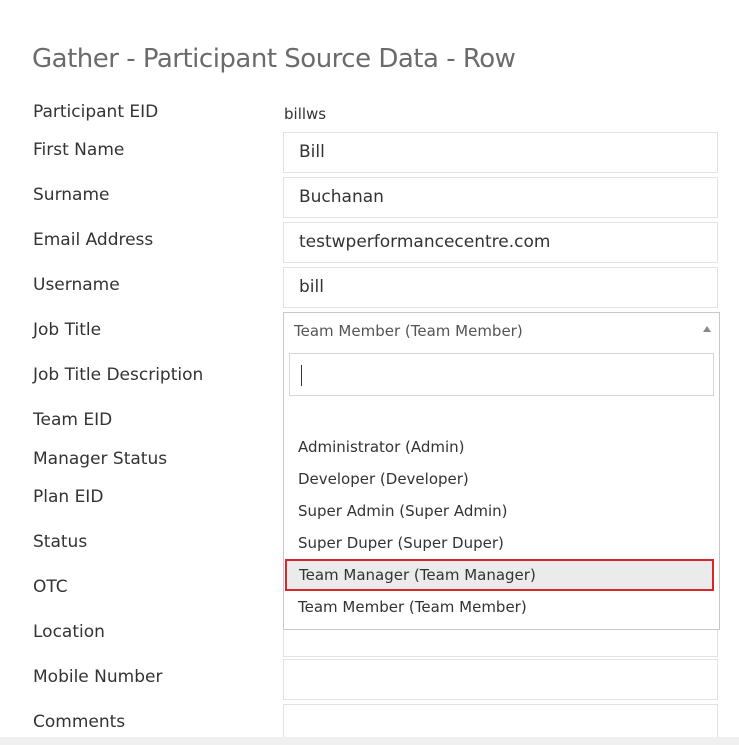  I want to click on dropdown-option: Super Admin (Super Admin), so click(501, 511).